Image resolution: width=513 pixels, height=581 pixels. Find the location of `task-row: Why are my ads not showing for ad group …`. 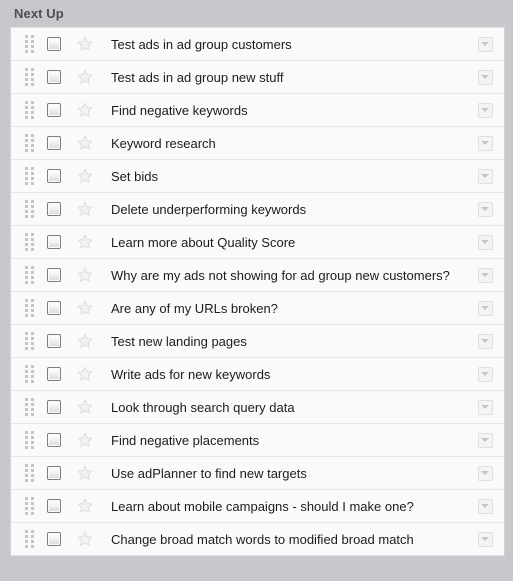

task-row: Why are my ads not showing for ad group … is located at coordinates (257, 275).